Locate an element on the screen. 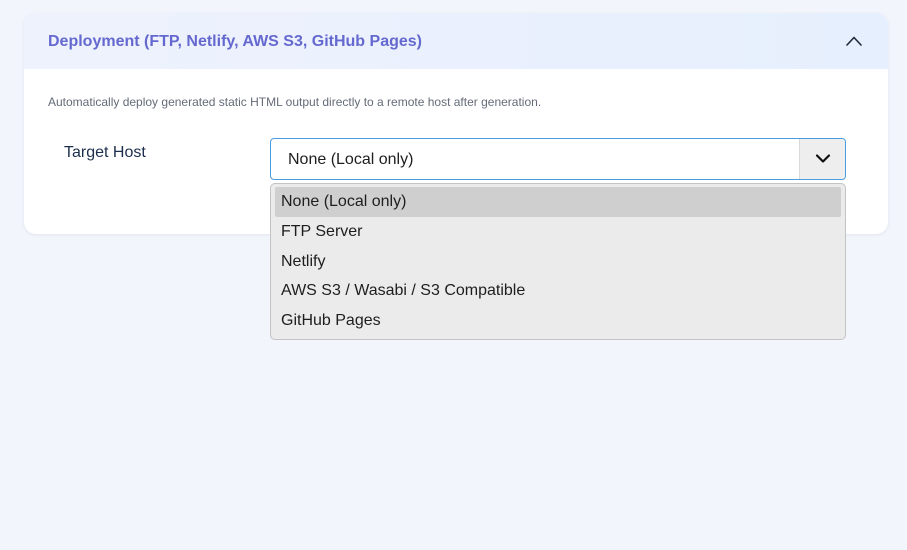  chevron-up-icon is located at coordinates (854, 41).